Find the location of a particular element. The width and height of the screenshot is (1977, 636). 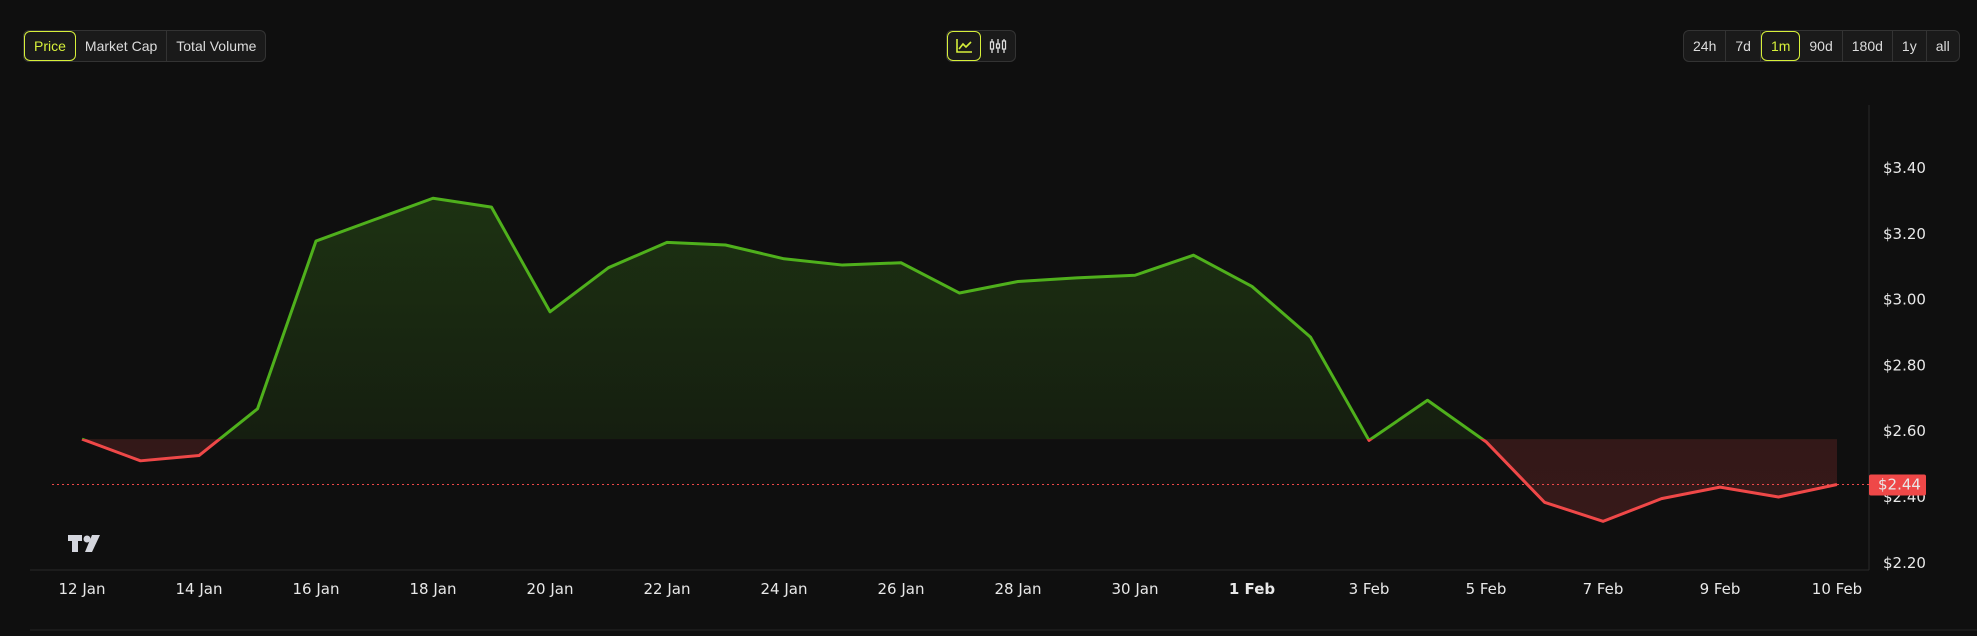

x-tick-label: 24 Jan is located at coordinates (784, 589).